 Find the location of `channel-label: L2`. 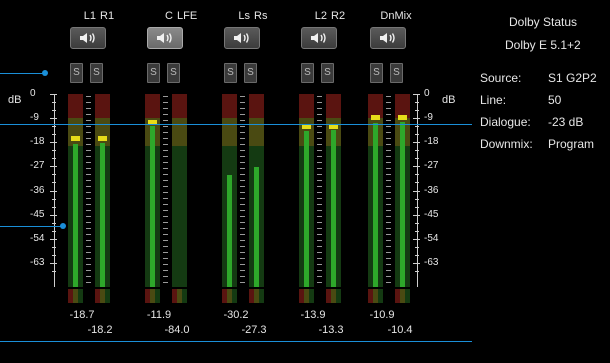

channel-label: L2 is located at coordinates (320, 16).